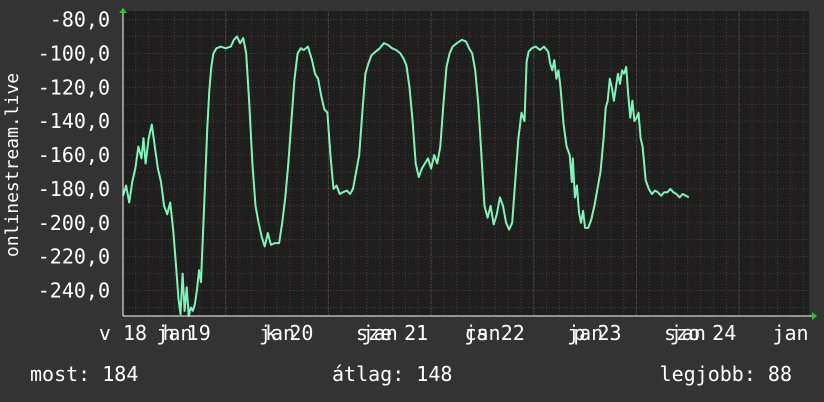 The width and height of the screenshot is (824, 402). I want to click on average-value-label: átlag: 148, so click(392, 374).